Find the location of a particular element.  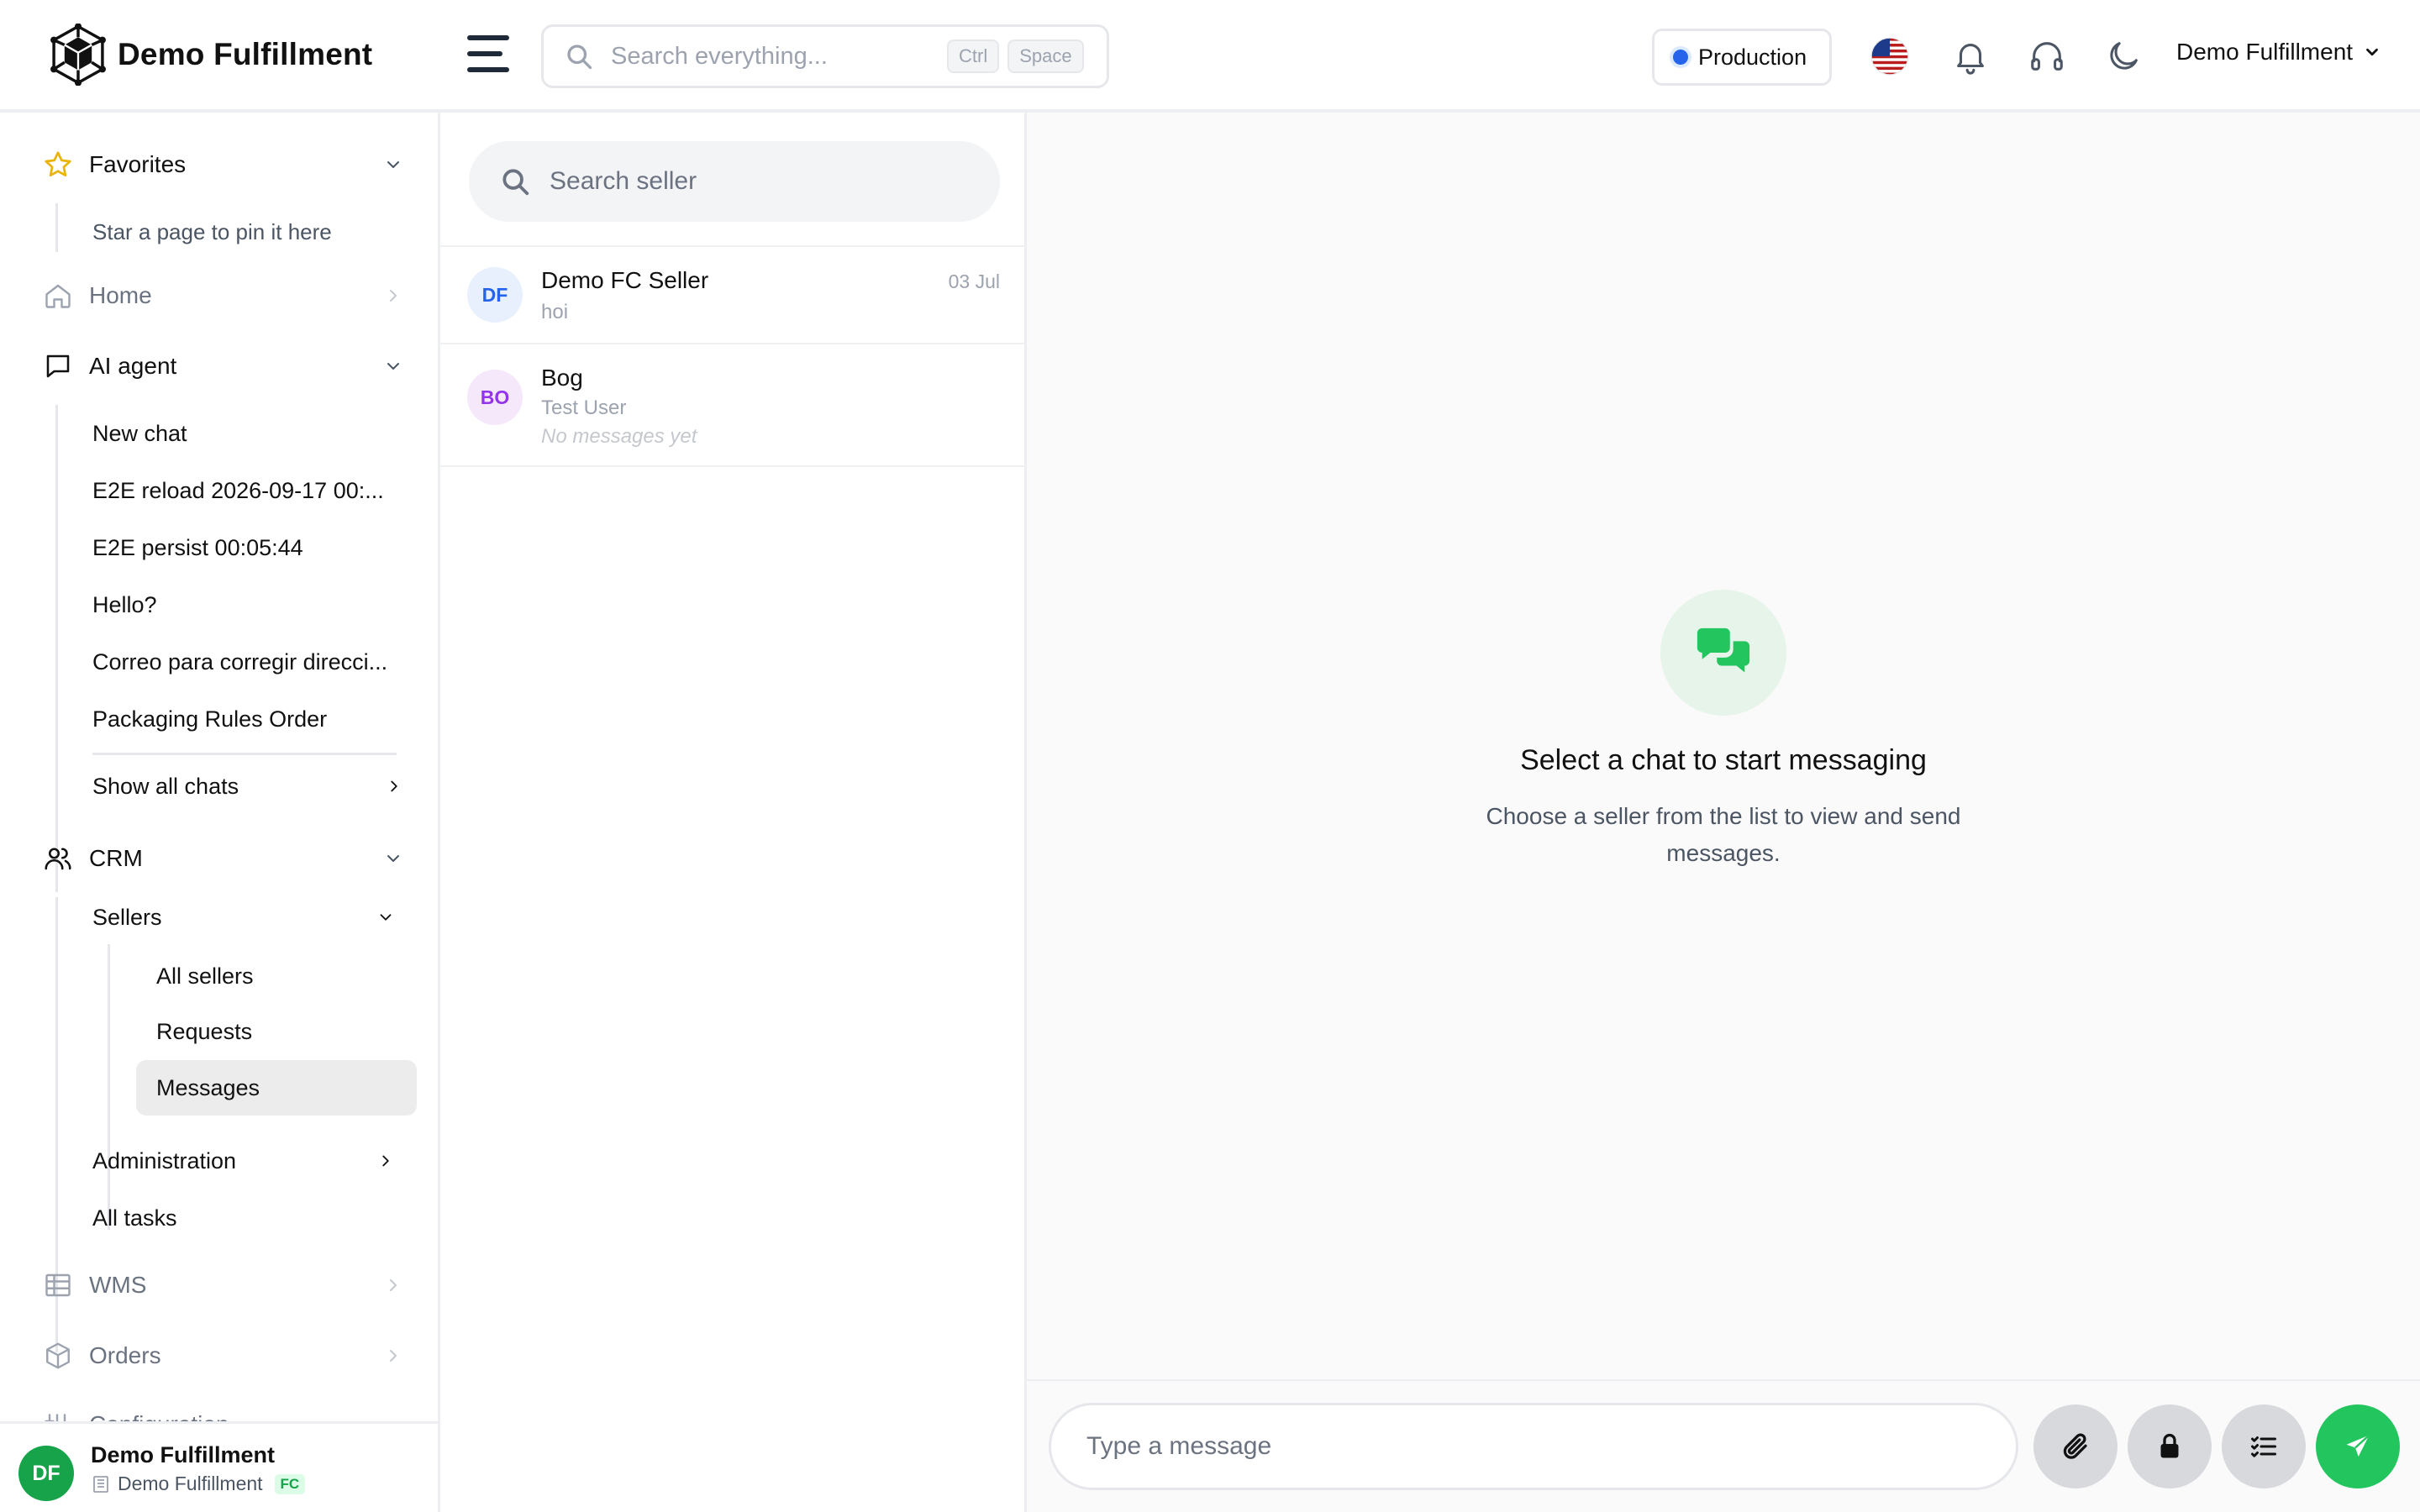

building-icon is located at coordinates (100, 1484).